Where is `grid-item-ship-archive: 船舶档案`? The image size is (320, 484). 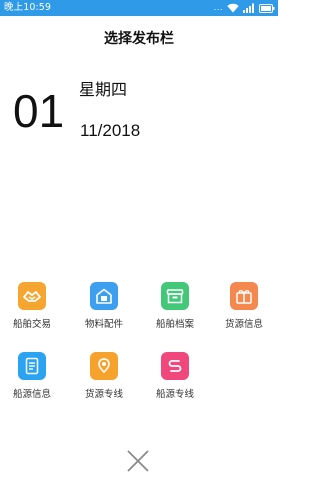 grid-item-ship-archive: 船舶档案 is located at coordinates (175, 306).